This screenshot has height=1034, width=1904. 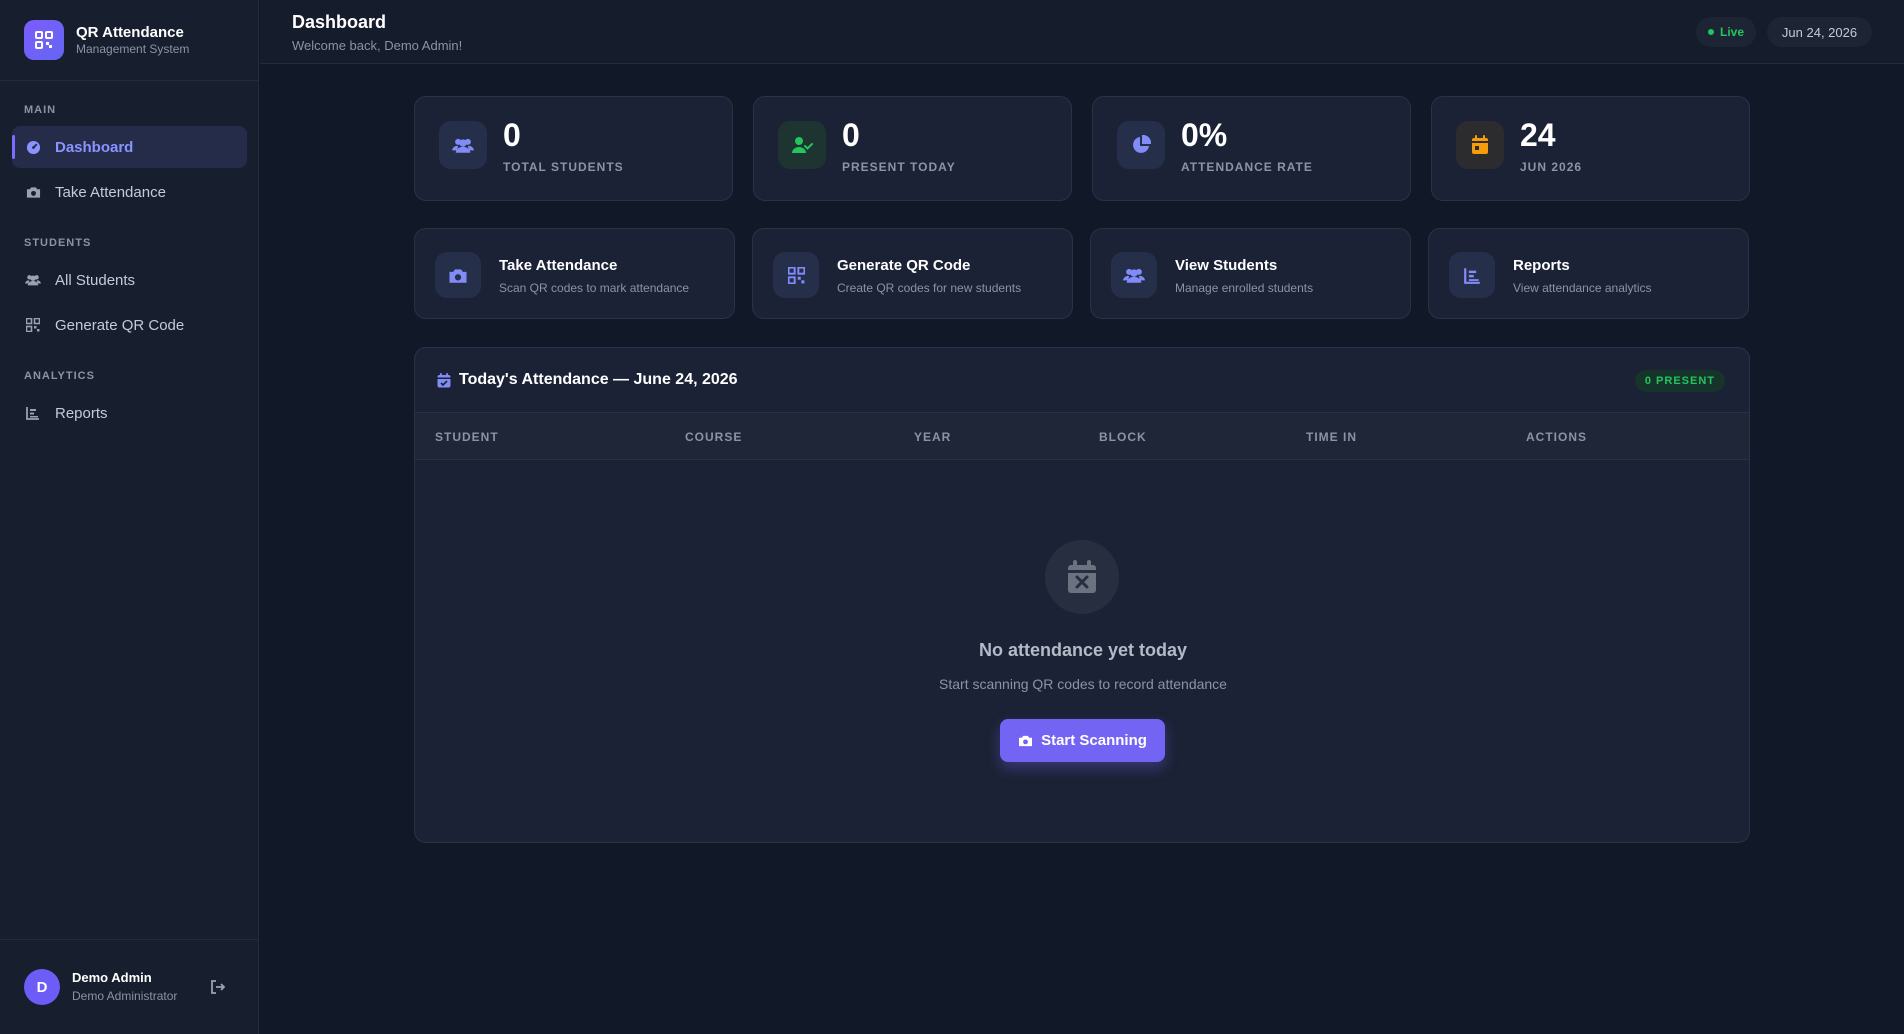 I want to click on panel-title-text: Today's Attendance — June 24, 2026, so click(x=598, y=379).